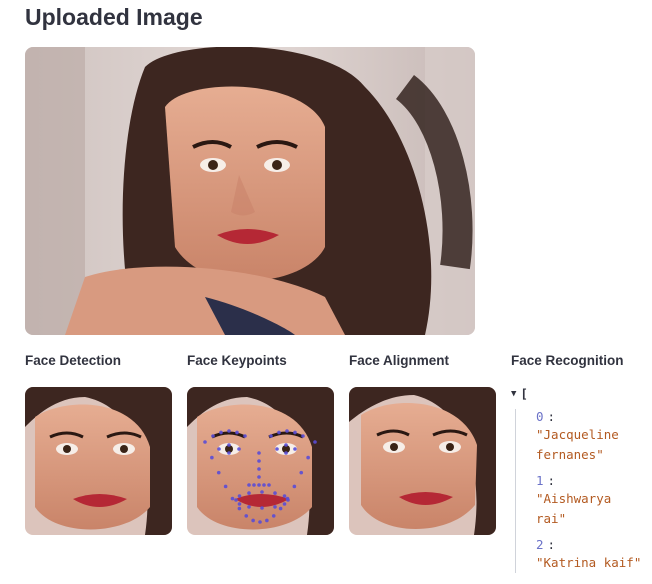  Describe the element at coordinates (540, 544) in the screenshot. I see `json-index: 2` at that location.